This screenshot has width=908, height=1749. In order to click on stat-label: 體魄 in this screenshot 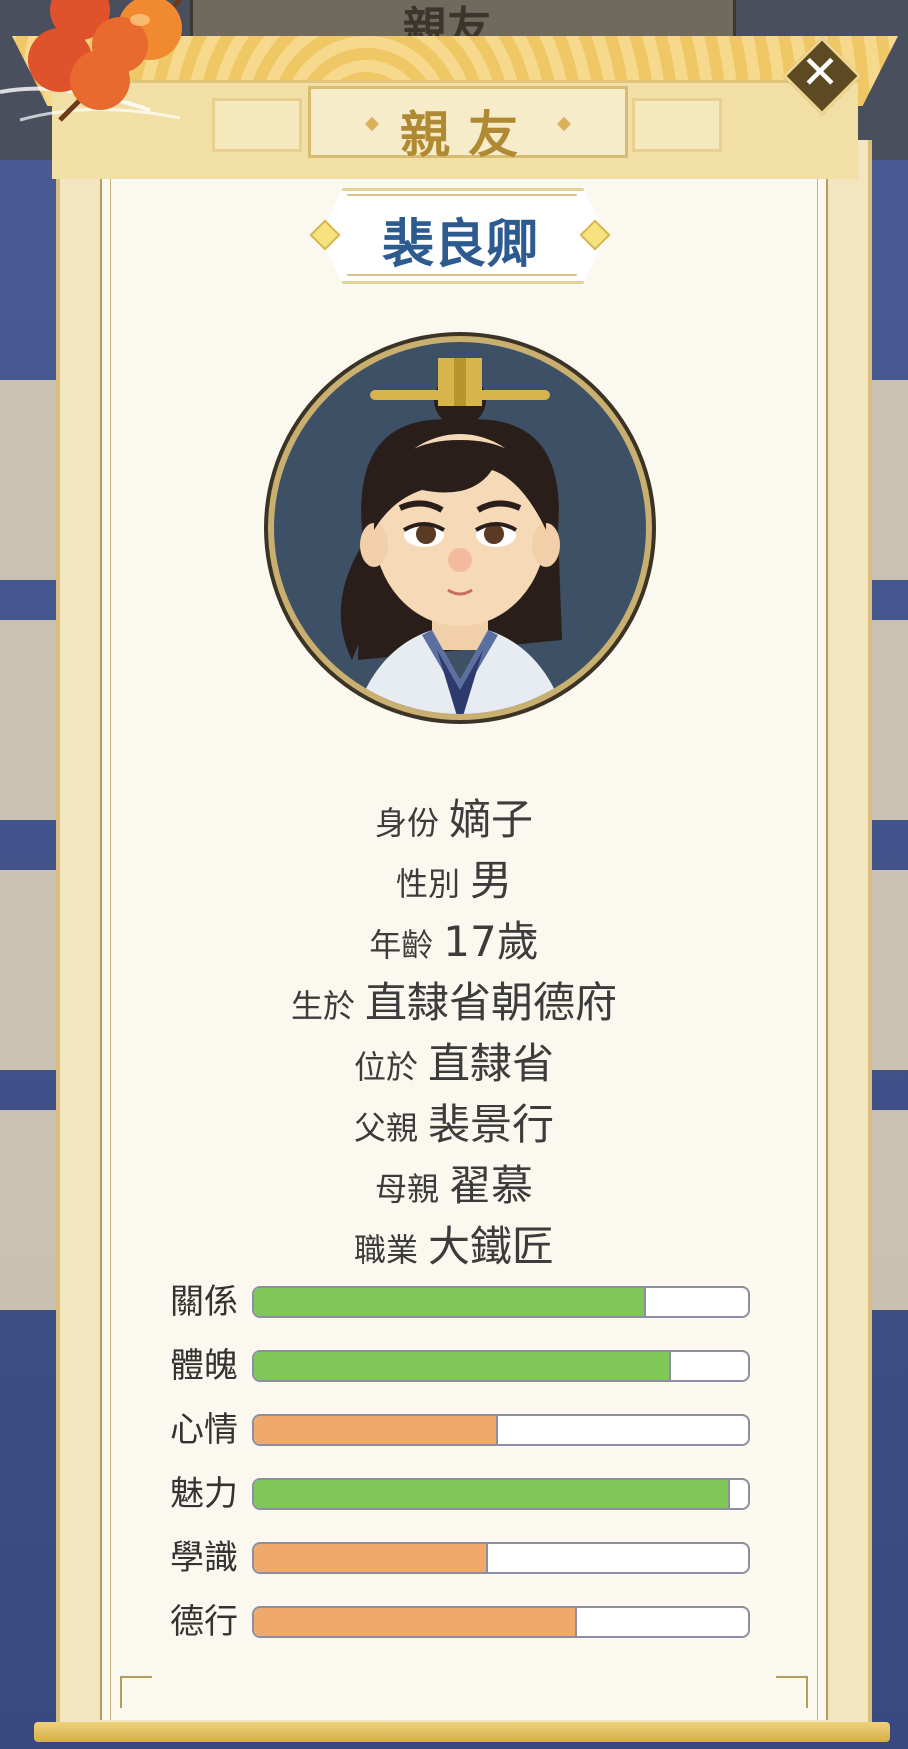, I will do `click(204, 1366)`.